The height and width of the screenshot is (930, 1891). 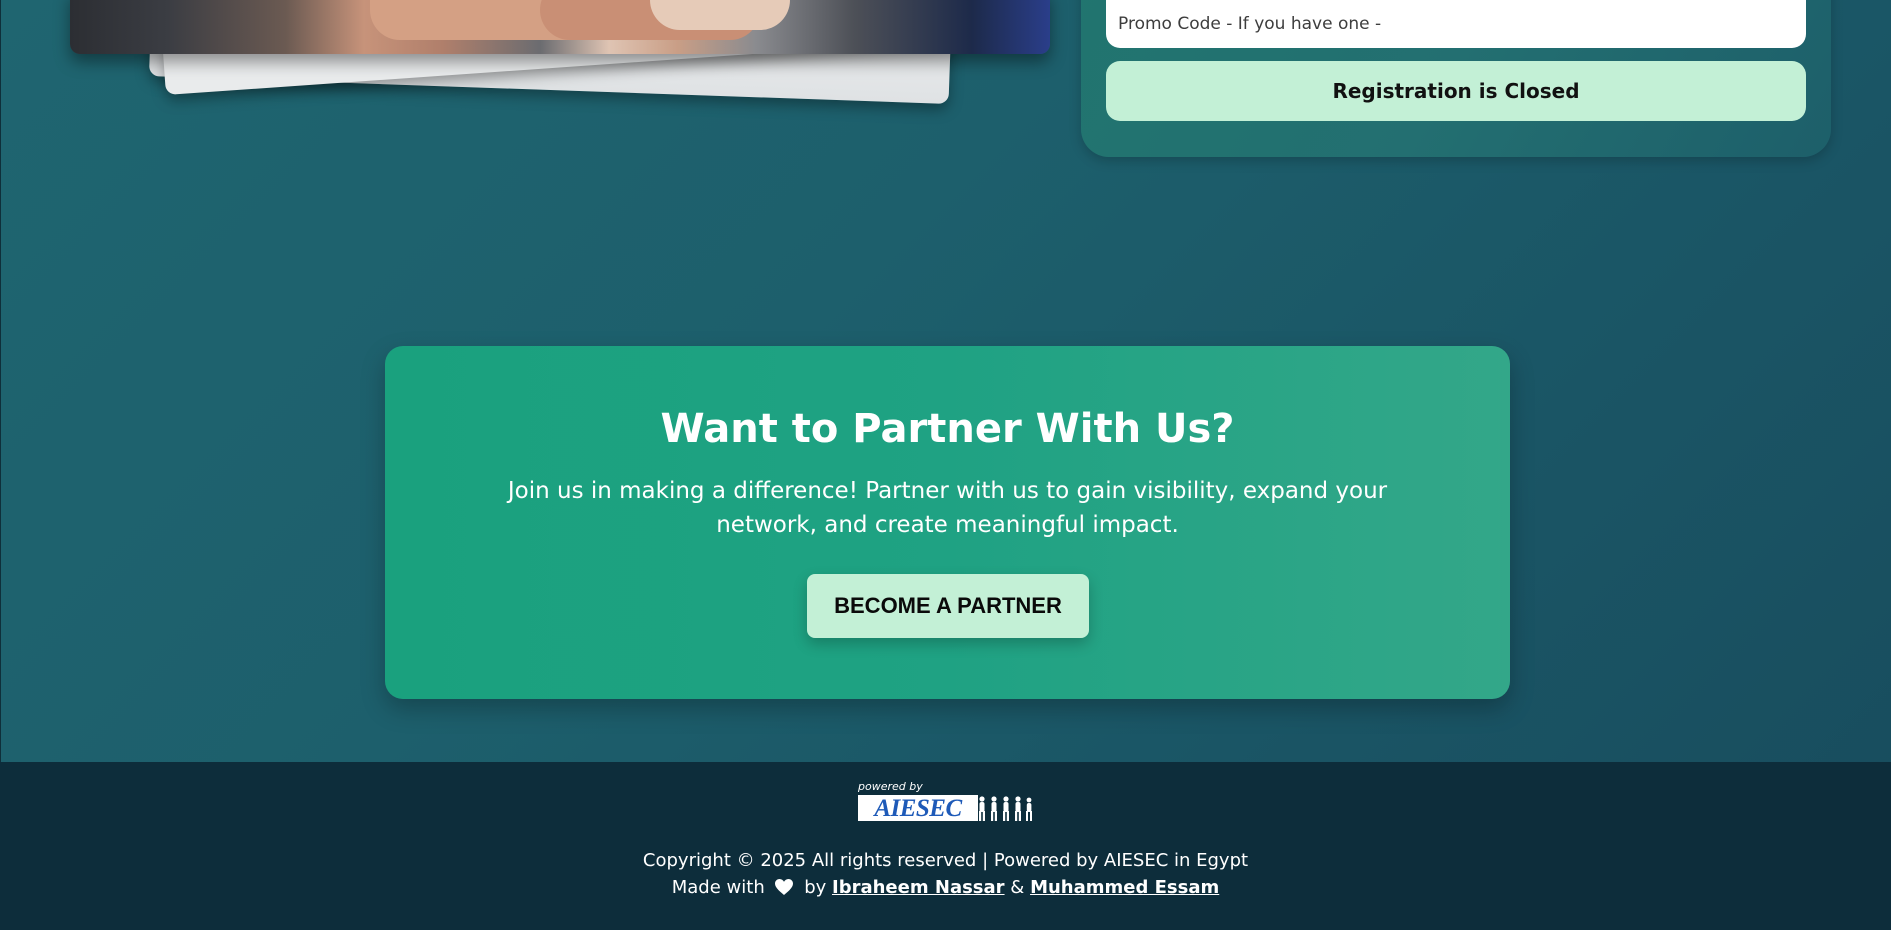 What do you see at coordinates (1005, 808) in the screenshot?
I see `people-silhouette-icon` at bounding box center [1005, 808].